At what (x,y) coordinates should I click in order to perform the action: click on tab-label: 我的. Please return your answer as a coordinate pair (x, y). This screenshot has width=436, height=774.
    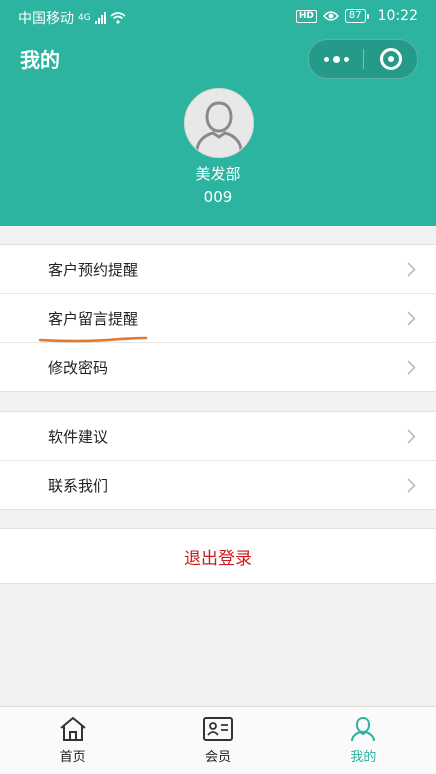
    Looking at the image, I should click on (363, 757).